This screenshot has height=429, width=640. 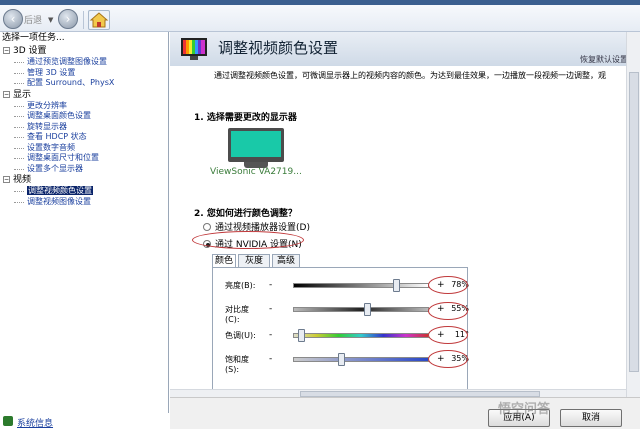 I want to click on slider-label: 饱和度, so click(x=237, y=359).